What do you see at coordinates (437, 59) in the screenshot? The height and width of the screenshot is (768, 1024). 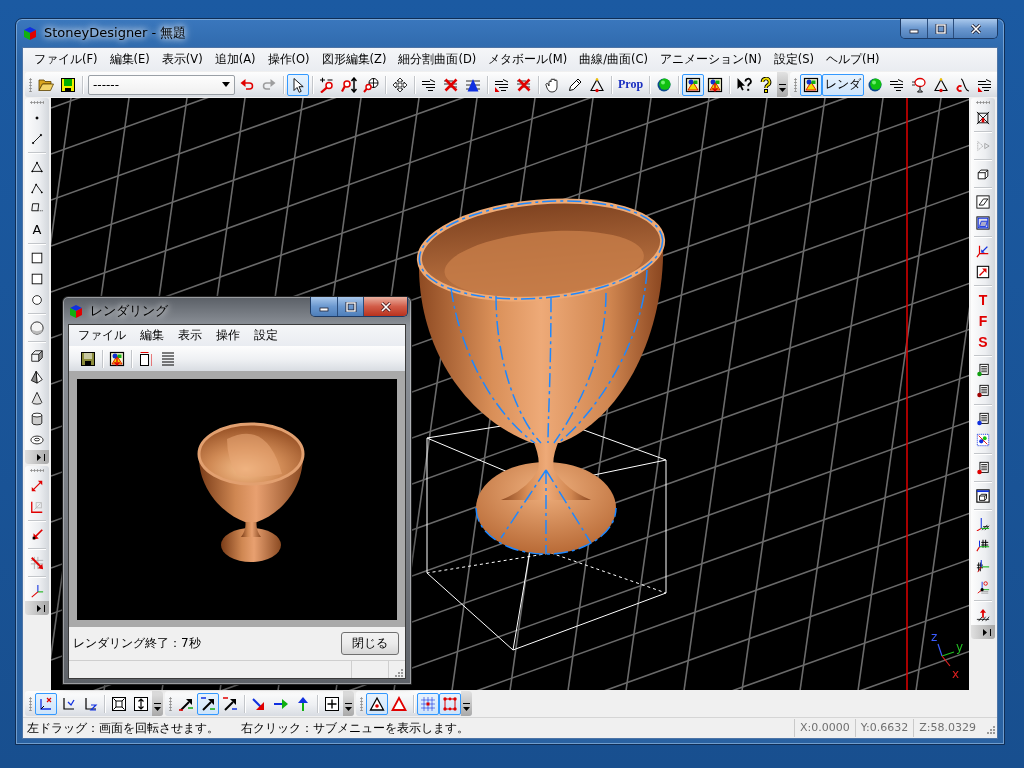 I see `menu-item: 細分割曲面(D)` at bounding box center [437, 59].